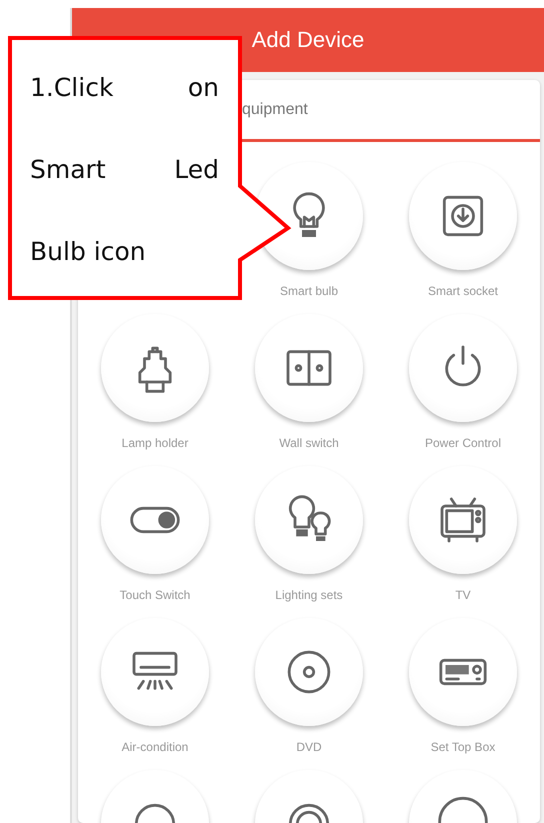 The width and height of the screenshot is (544, 823). Describe the element at coordinates (309, 747) in the screenshot. I see `device-label: DVD` at that location.